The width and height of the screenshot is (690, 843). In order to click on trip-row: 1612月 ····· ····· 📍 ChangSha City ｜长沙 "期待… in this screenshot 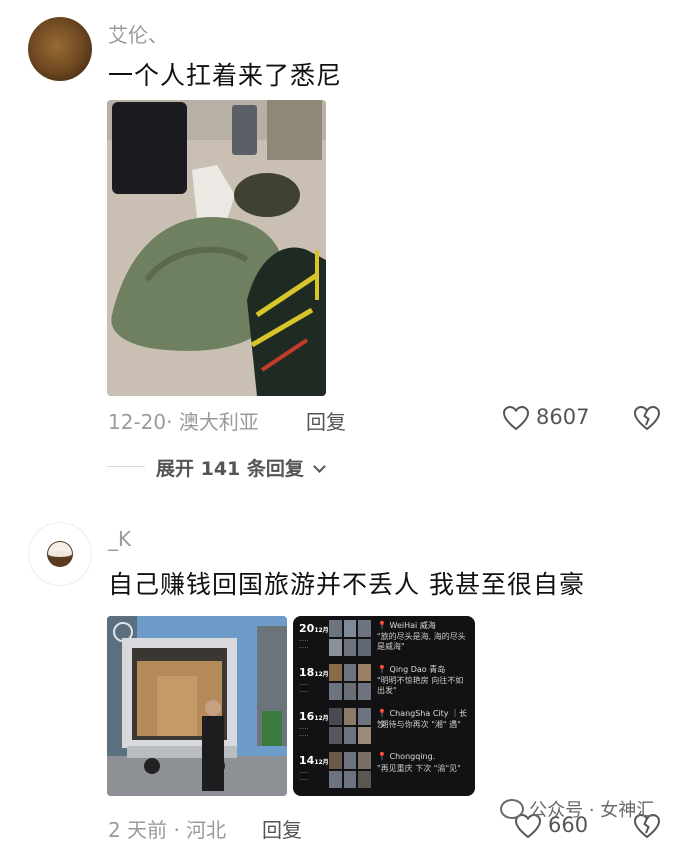, I will do `click(384, 728)`.